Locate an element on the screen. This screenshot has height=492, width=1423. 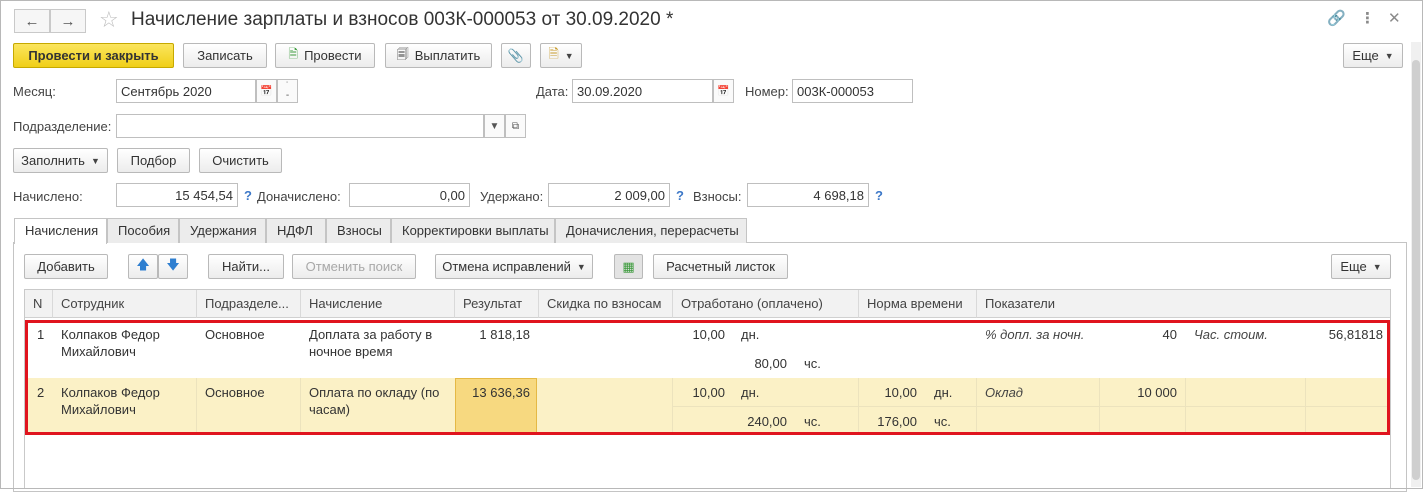
move-down-button: 🡇 is located at coordinates (173, 266).